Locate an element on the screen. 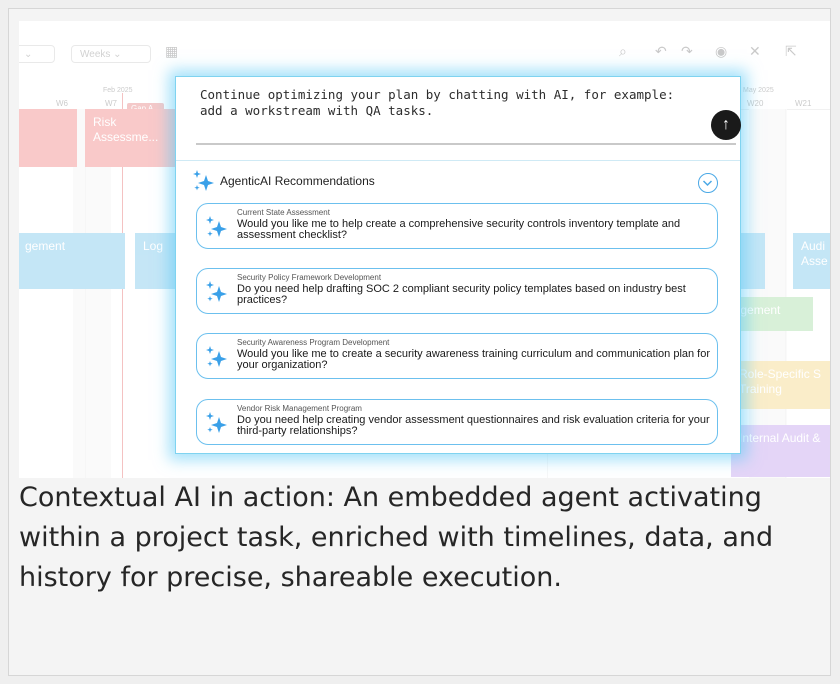 This screenshot has width=840, height=684. collapse-button is located at coordinates (708, 183).